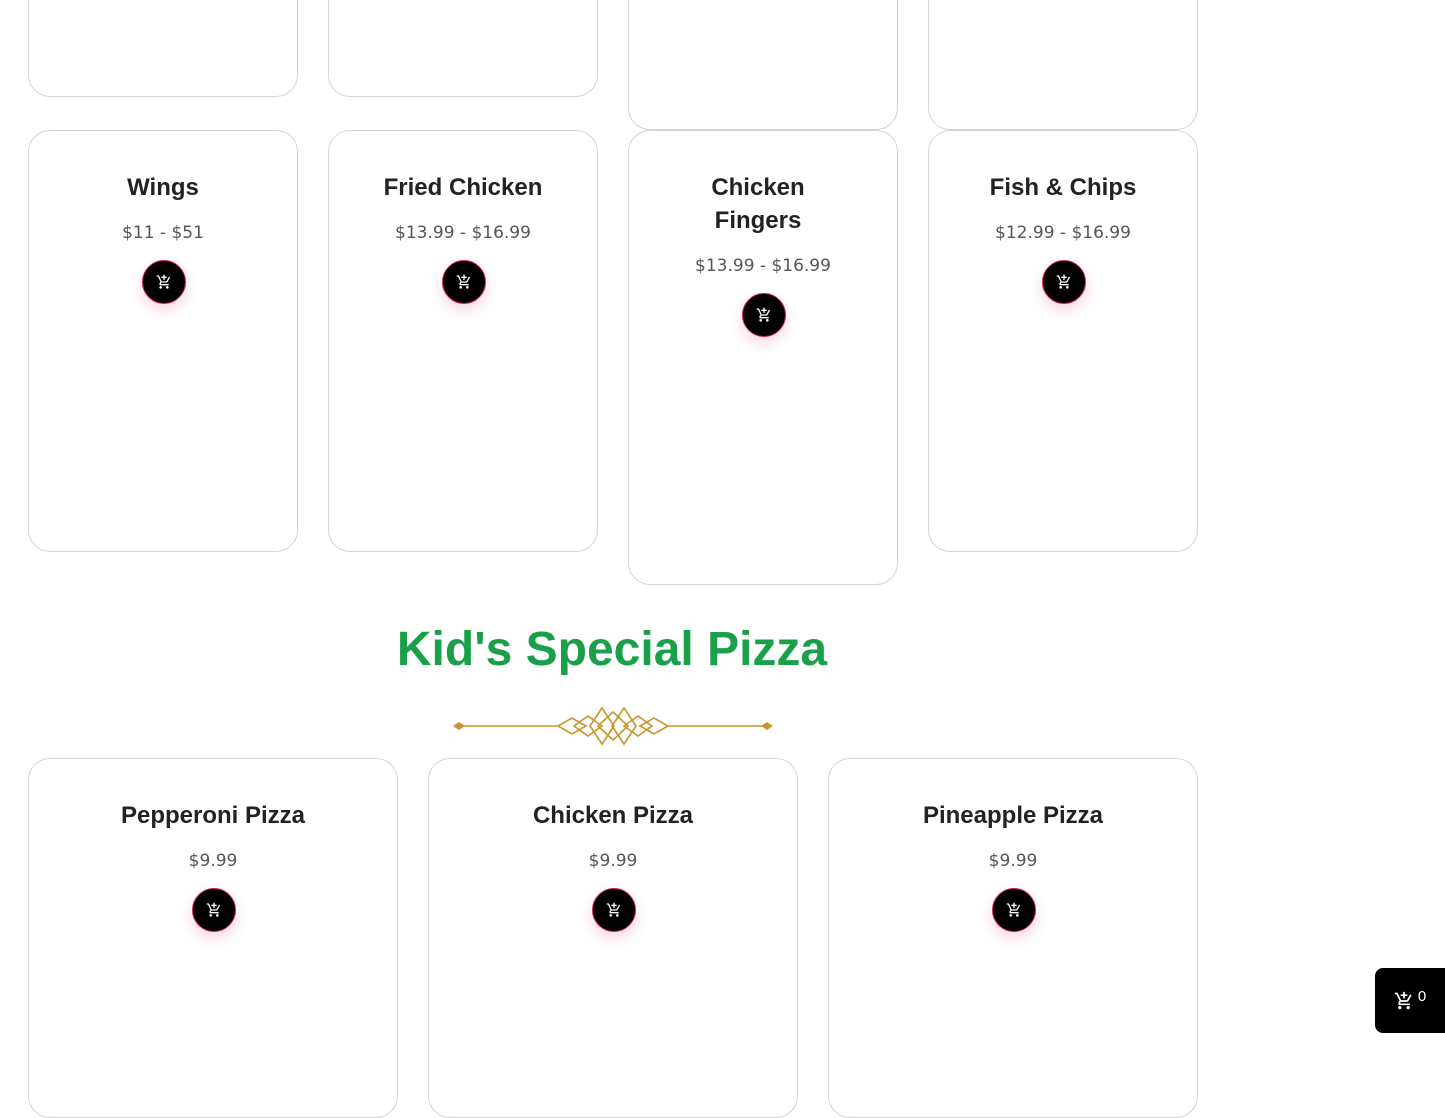  Describe the element at coordinates (213, 938) in the screenshot. I see `product-card: Pepperoni Pizza $9.99` at that location.